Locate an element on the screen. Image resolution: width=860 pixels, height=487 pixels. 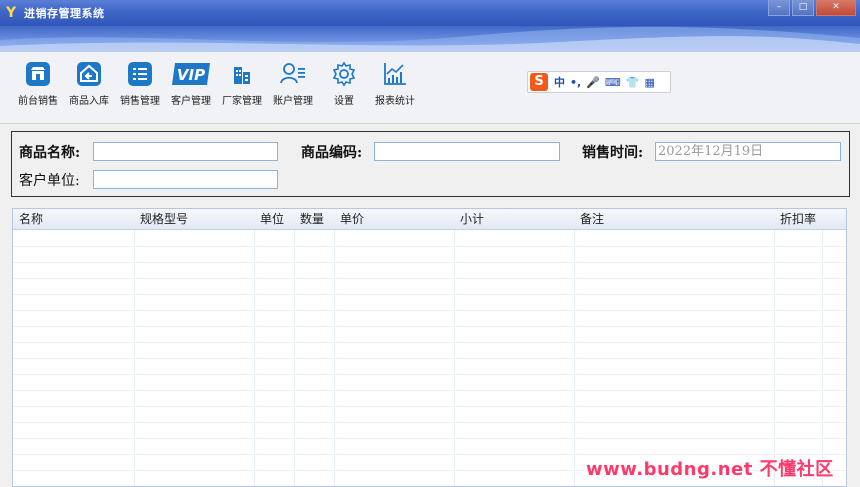
chart-icon is located at coordinates (395, 74).